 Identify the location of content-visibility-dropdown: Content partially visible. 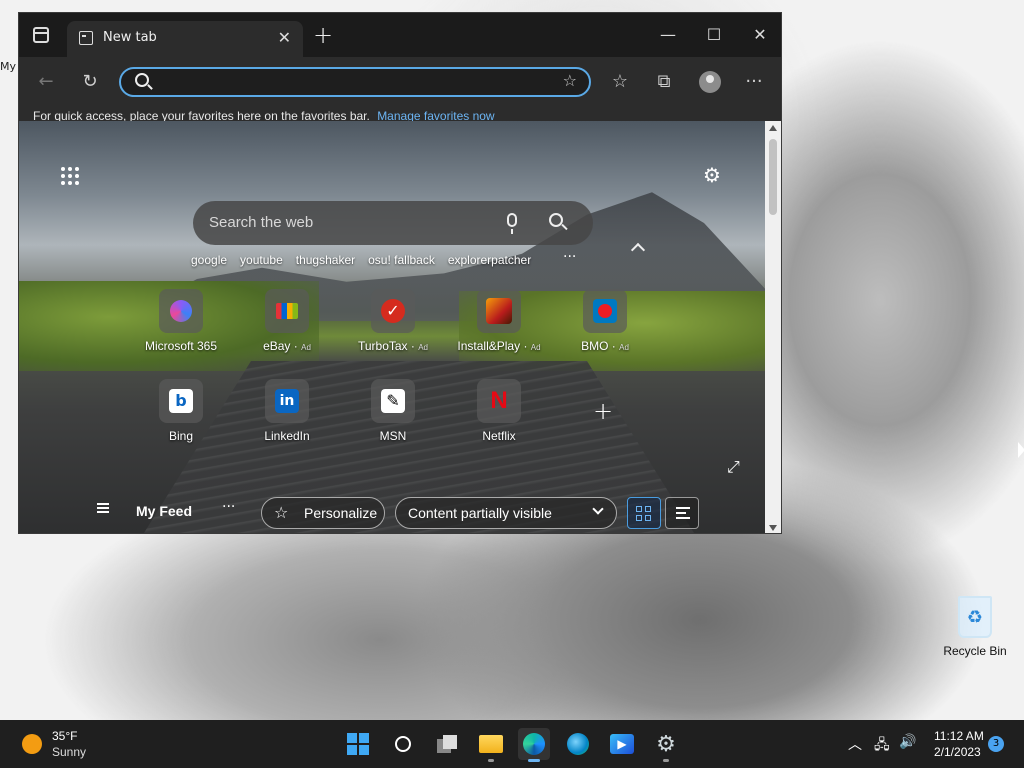
(506, 513).